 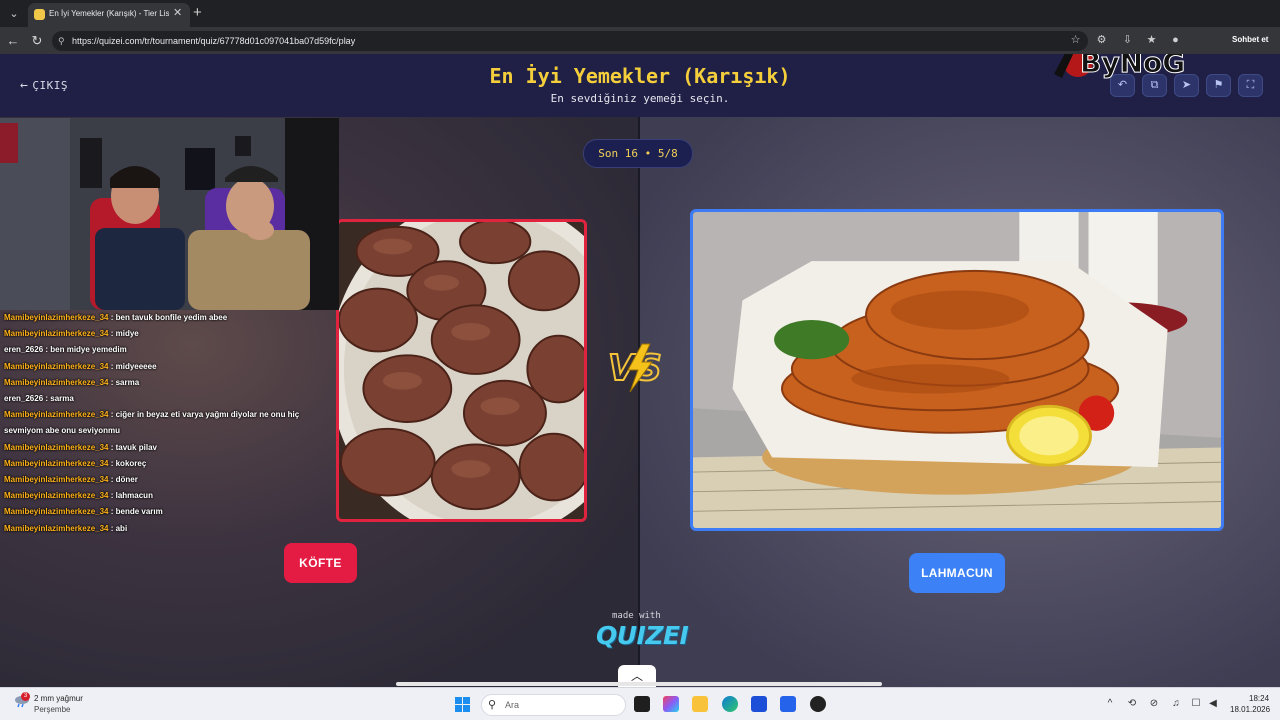 What do you see at coordinates (52, 709) in the screenshot?
I see `weather-day: Perşembe` at bounding box center [52, 709].